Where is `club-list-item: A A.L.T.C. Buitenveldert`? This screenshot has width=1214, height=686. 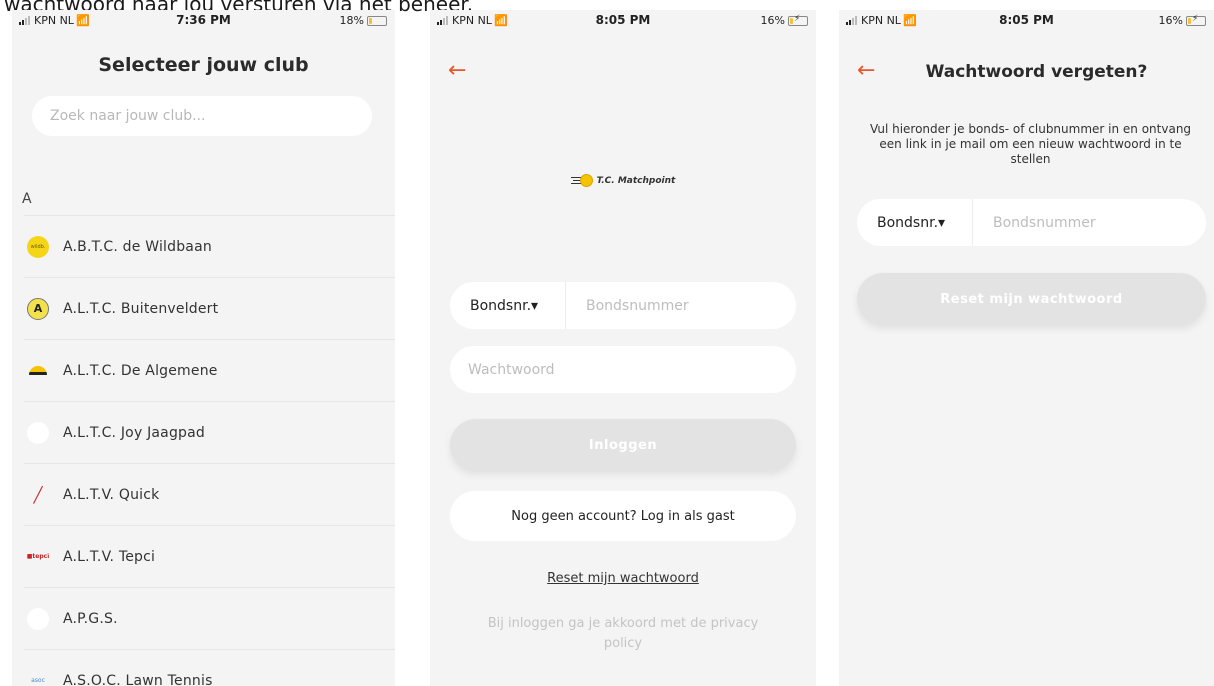 club-list-item: A A.L.T.C. Buitenveldert is located at coordinates (209, 308).